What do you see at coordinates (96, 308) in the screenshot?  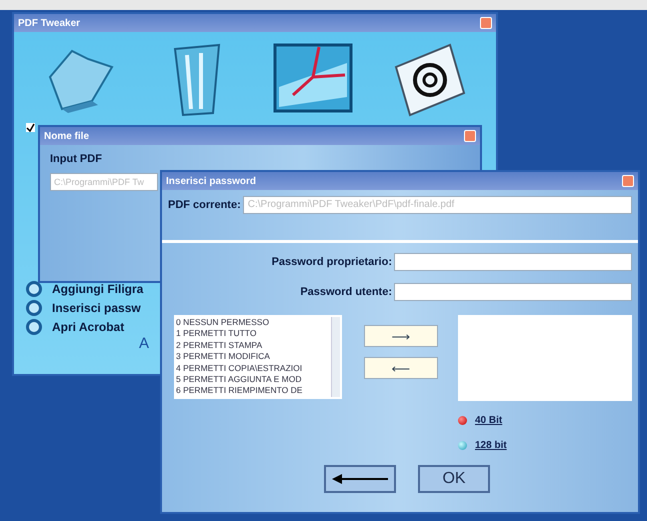 I see `option-label: Inserisci passw` at bounding box center [96, 308].